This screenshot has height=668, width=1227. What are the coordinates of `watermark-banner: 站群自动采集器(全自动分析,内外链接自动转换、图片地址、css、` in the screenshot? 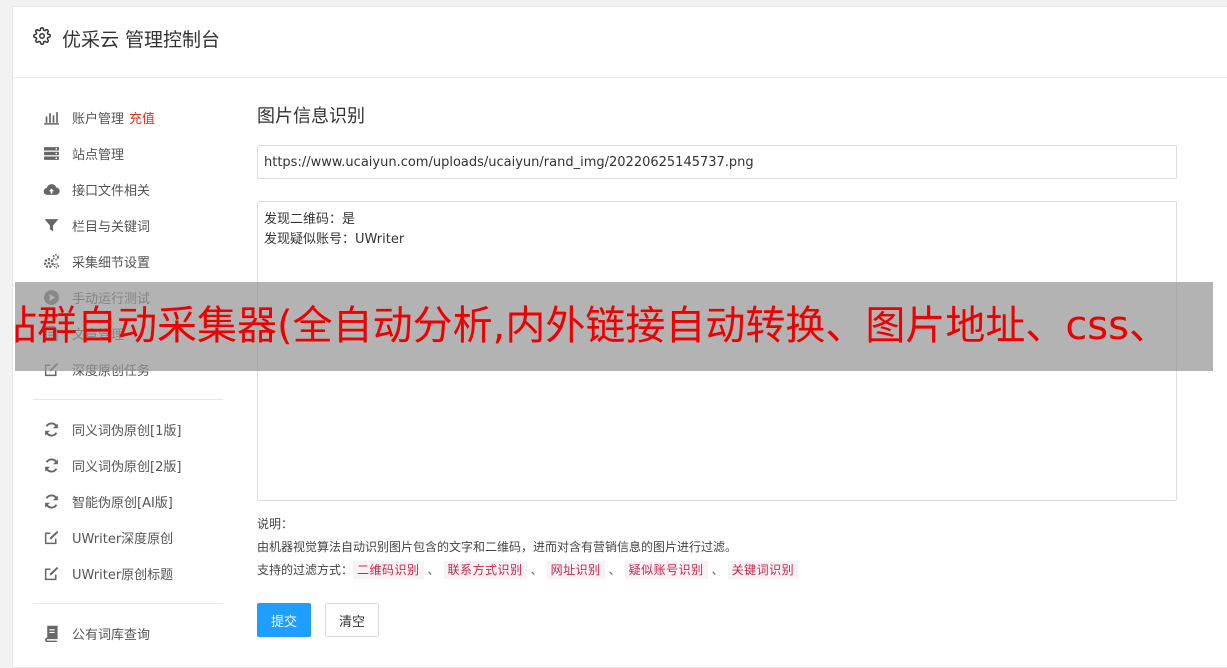 It's located at (614, 326).